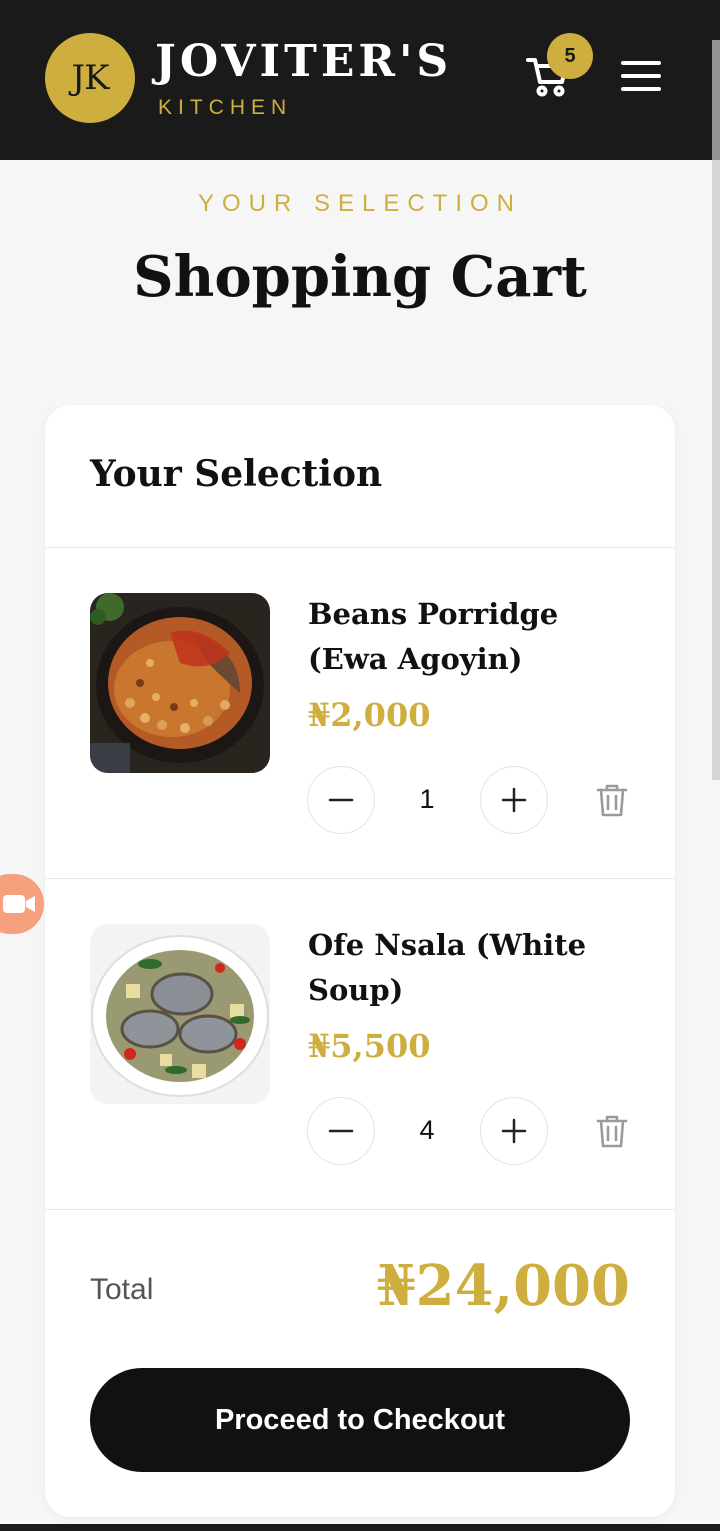  Describe the element at coordinates (122, 1289) in the screenshot. I see `total-label: Total` at that location.